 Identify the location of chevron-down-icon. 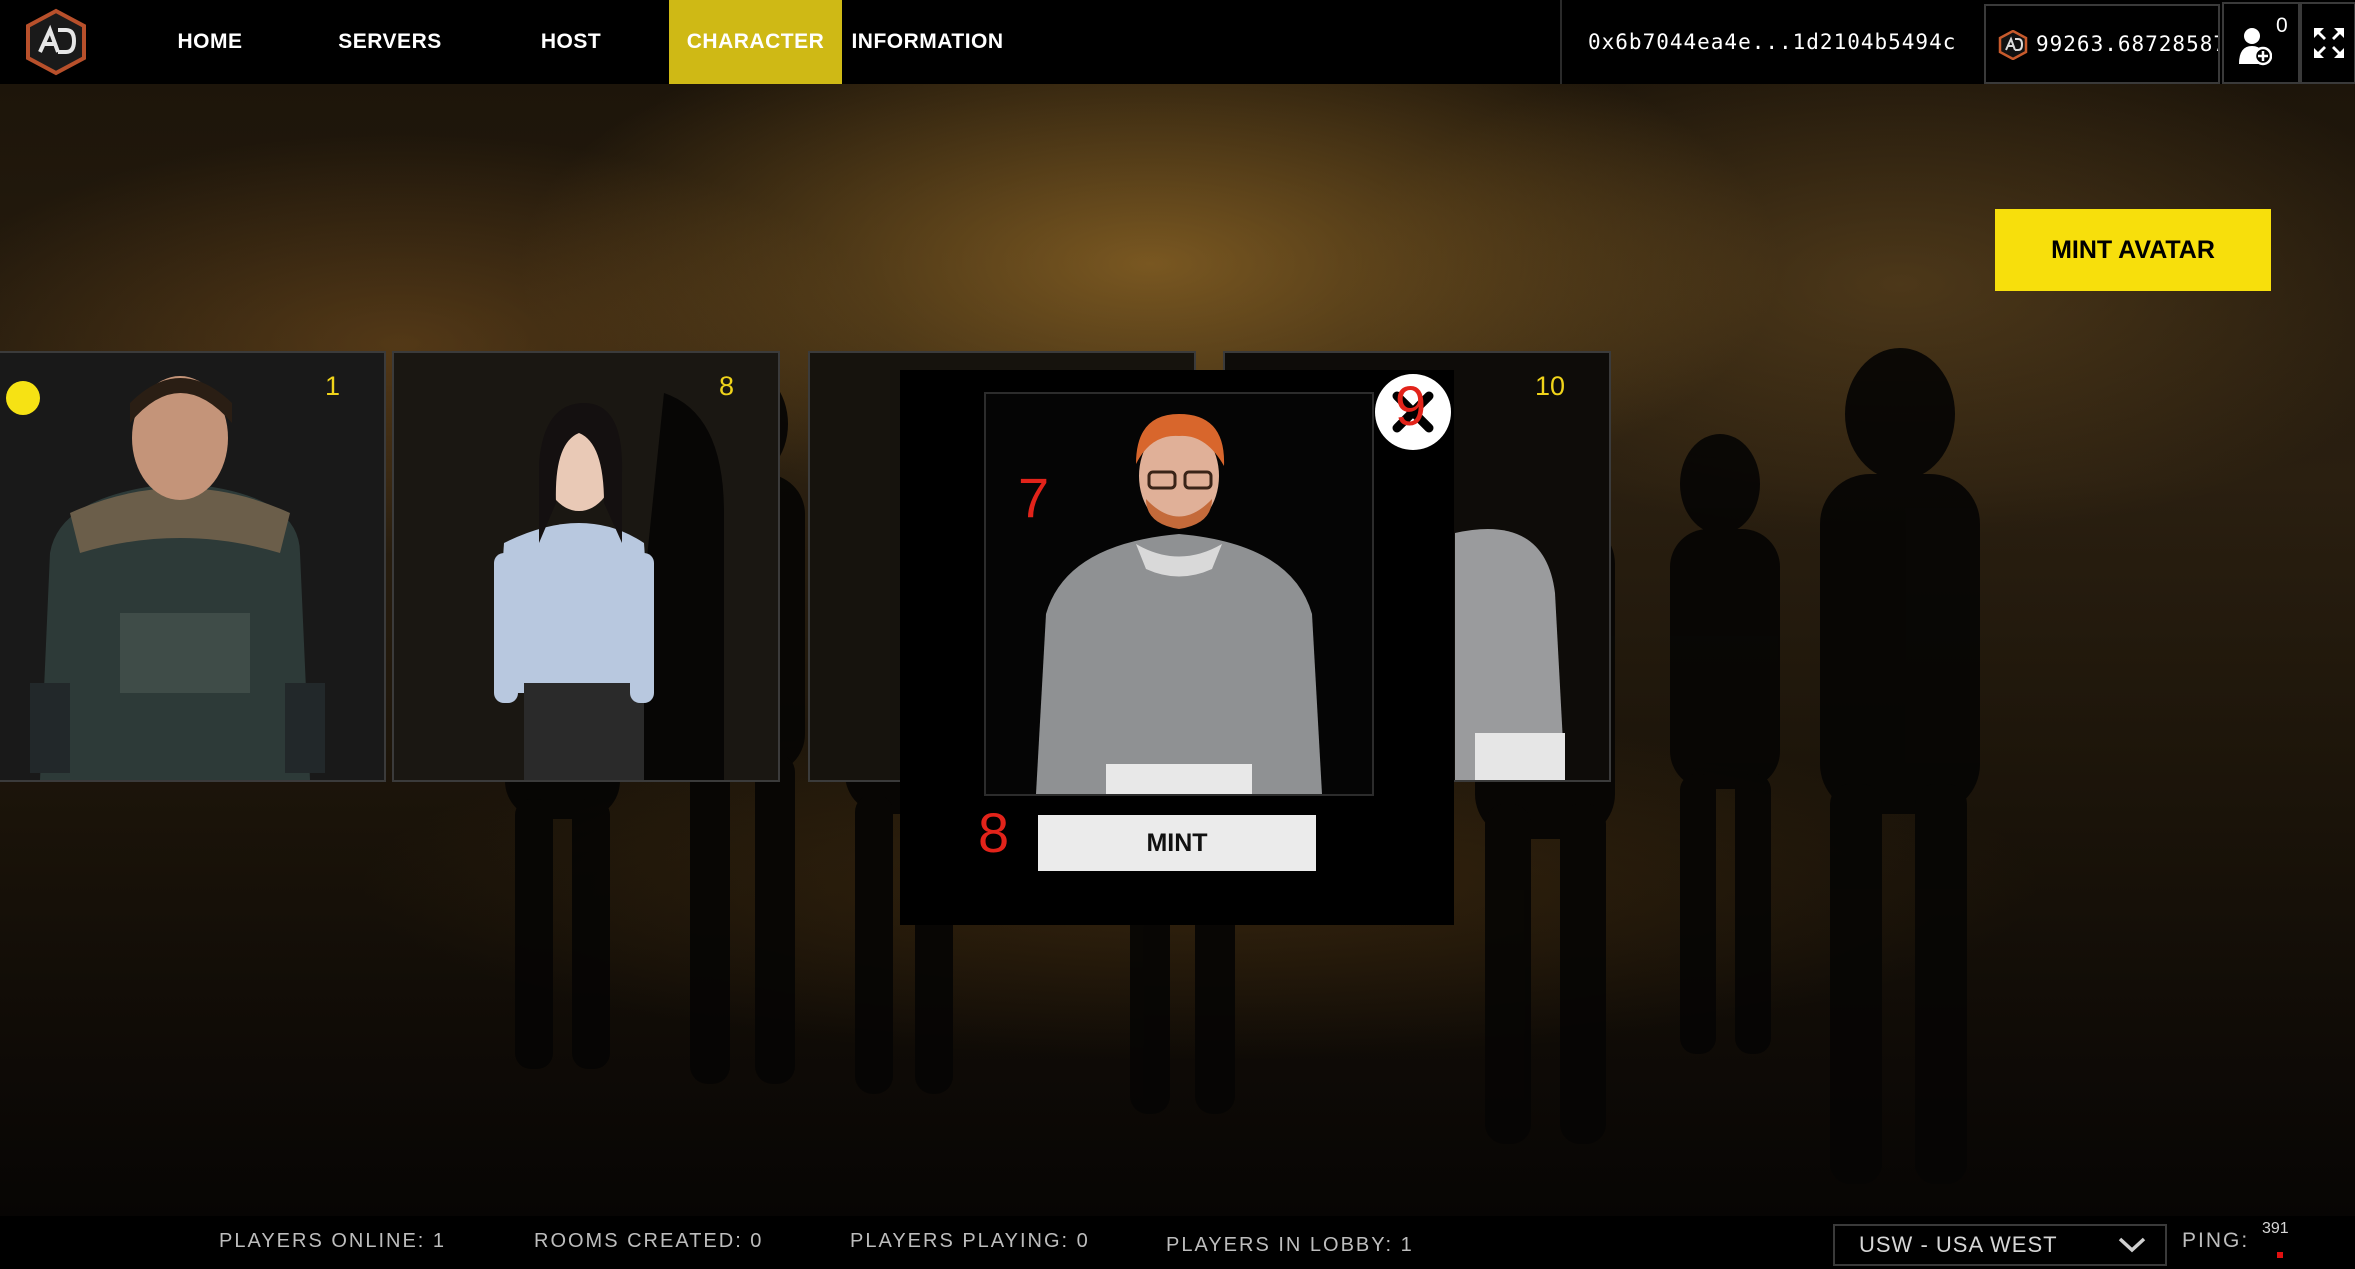
(2132, 1245).